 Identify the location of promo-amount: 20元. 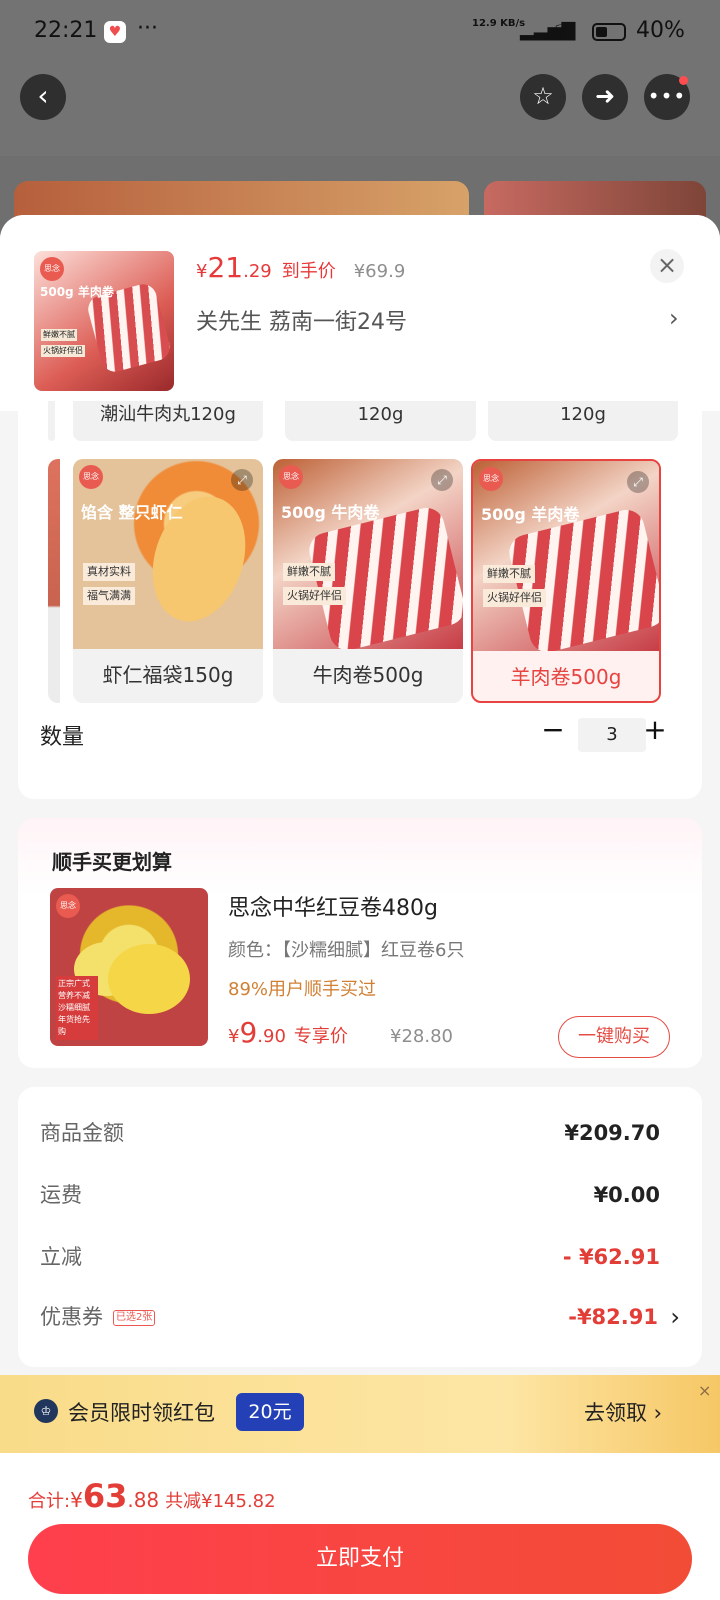
(270, 1412).